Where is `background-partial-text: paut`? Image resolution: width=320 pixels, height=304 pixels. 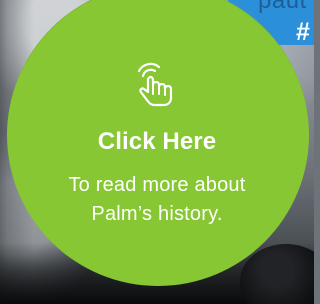 background-partial-text: paut is located at coordinates (282, 7).